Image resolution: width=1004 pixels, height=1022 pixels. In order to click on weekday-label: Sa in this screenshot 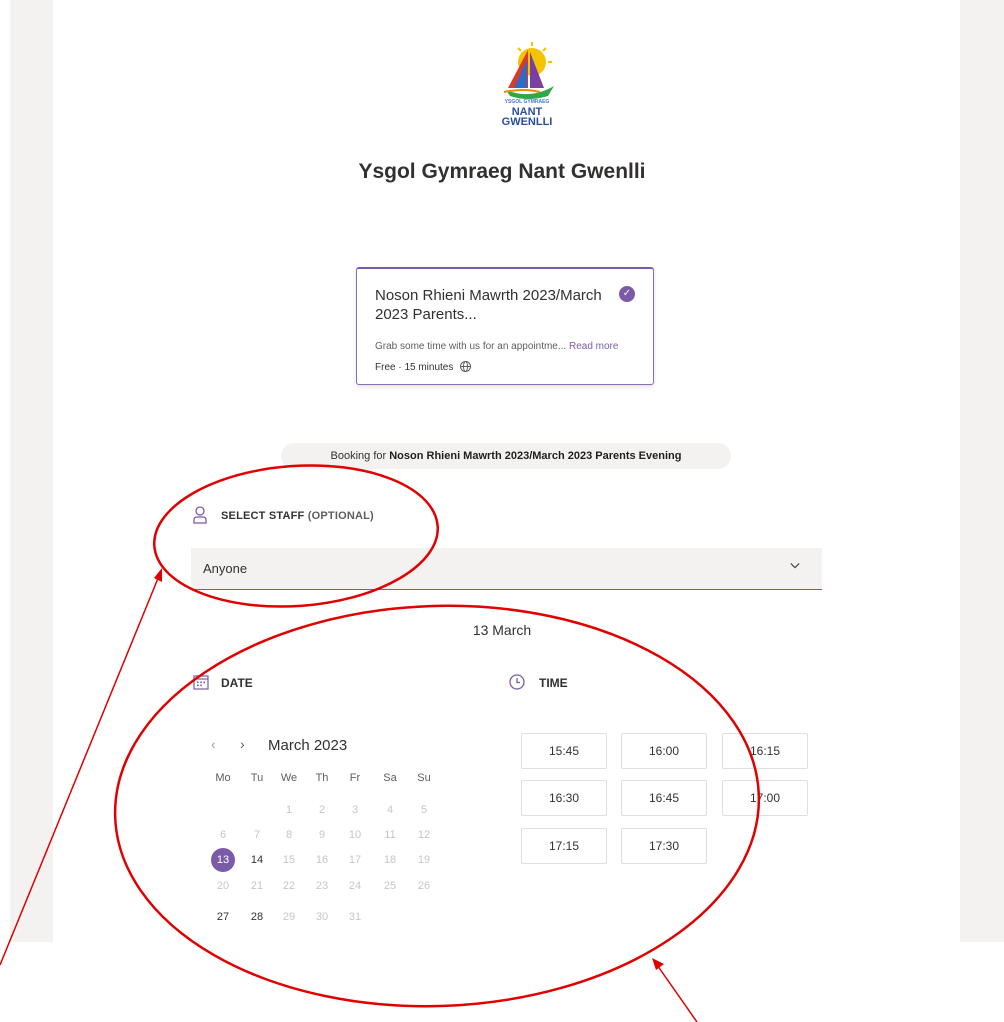, I will do `click(390, 778)`.